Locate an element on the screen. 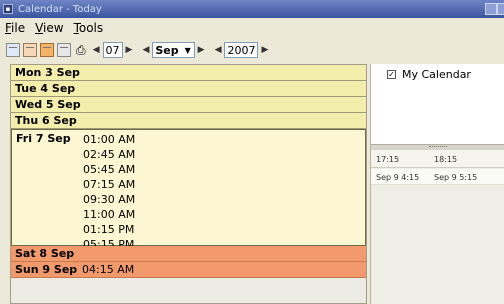 The image size is (504, 304). menu-bar: File View Tools is located at coordinates (252, 28).